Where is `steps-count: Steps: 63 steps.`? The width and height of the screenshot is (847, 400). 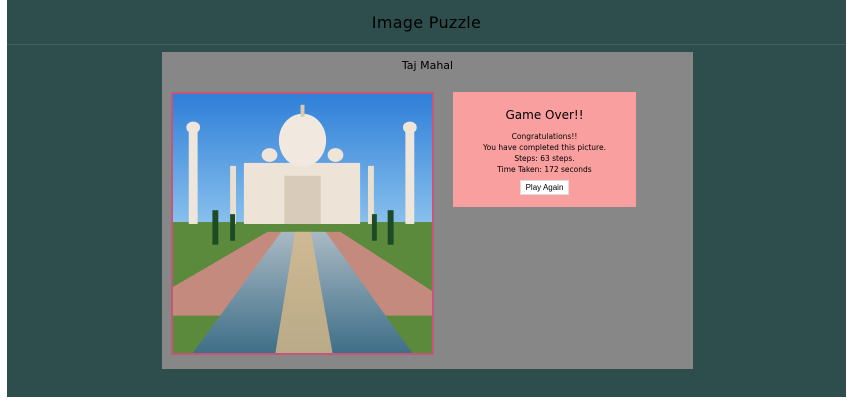 steps-count: Steps: 63 steps. is located at coordinates (544, 158).